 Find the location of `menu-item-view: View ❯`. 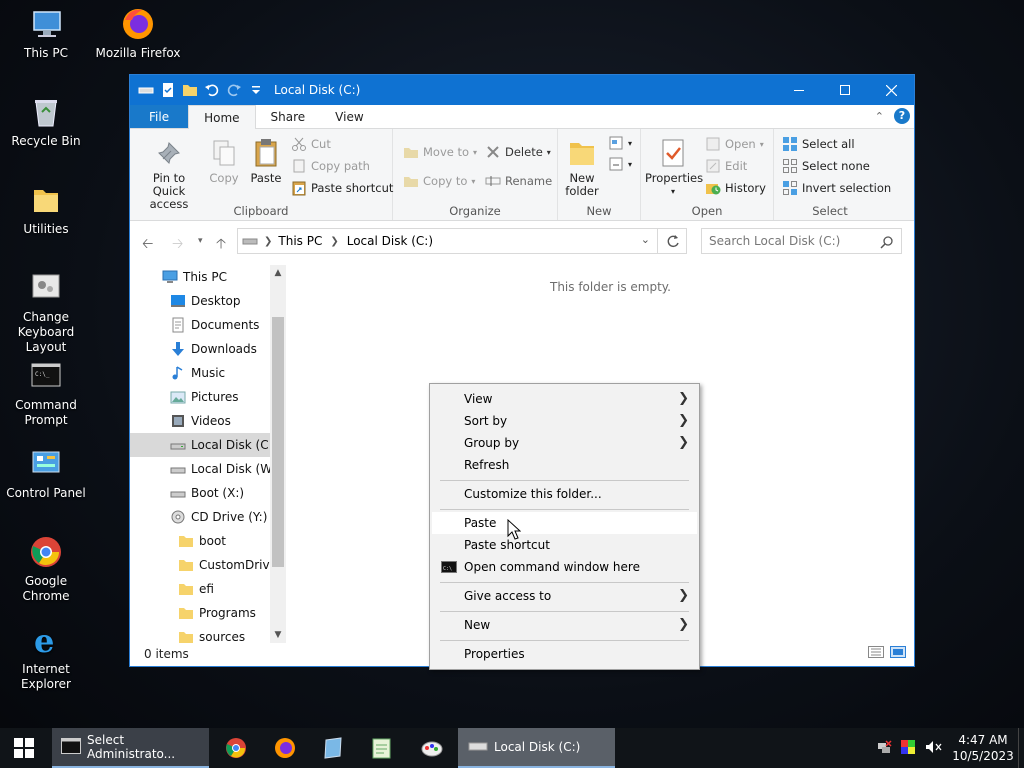

menu-item-view: View ❯ is located at coordinates (564, 399).